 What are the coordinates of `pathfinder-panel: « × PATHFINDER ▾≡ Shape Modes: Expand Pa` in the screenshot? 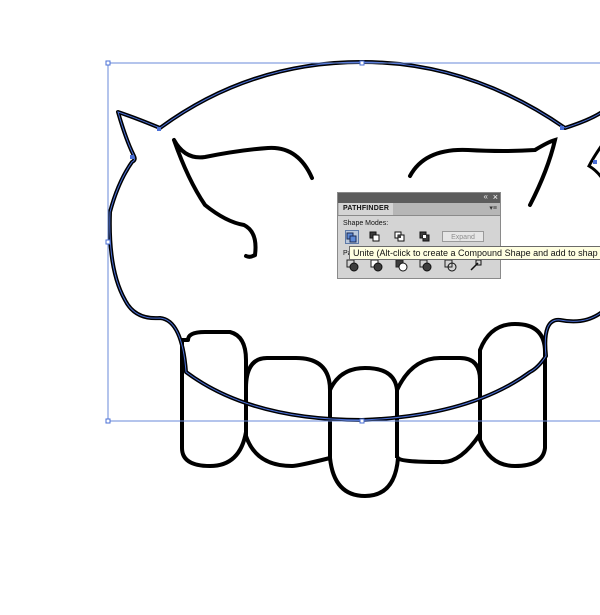 It's located at (419, 235).